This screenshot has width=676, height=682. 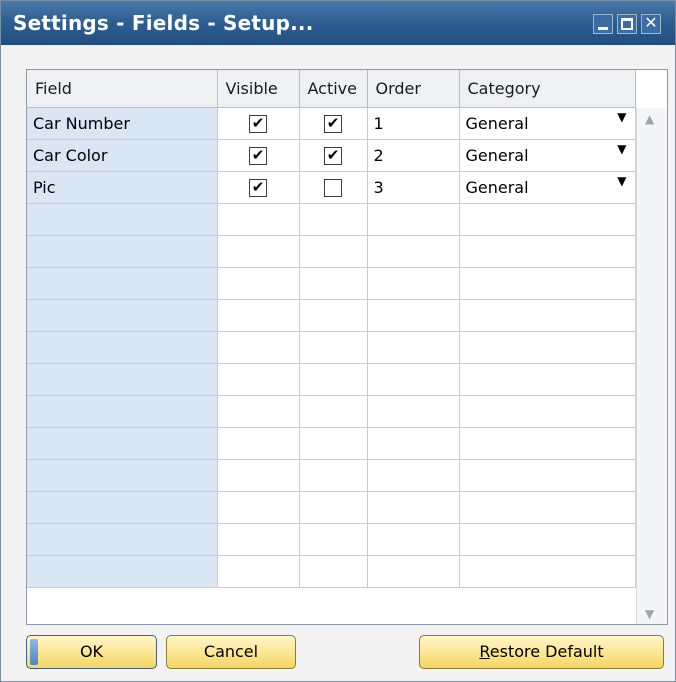 I want to click on active-checkbox: ✔, so click(x=333, y=156).